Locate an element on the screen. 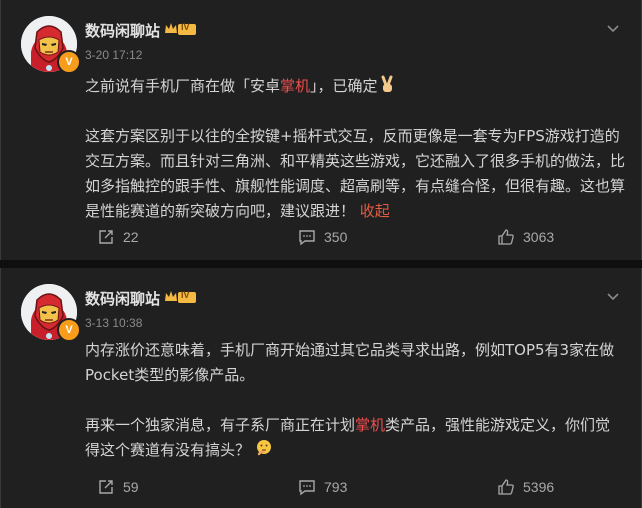 Image resolution: width=642 pixels, height=508 pixels. comment-count: 793 is located at coordinates (336, 487).